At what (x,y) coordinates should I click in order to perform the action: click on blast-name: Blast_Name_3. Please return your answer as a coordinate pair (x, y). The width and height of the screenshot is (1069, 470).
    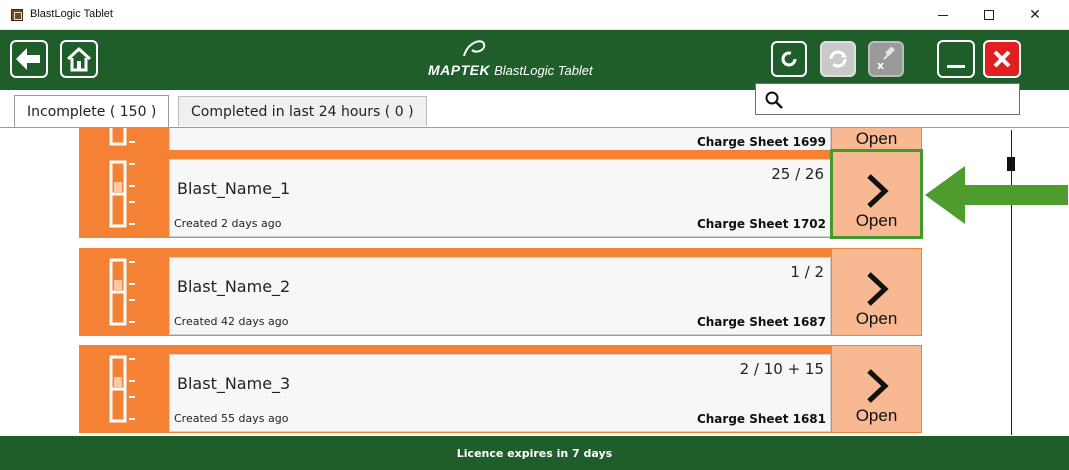
    Looking at the image, I should click on (234, 383).